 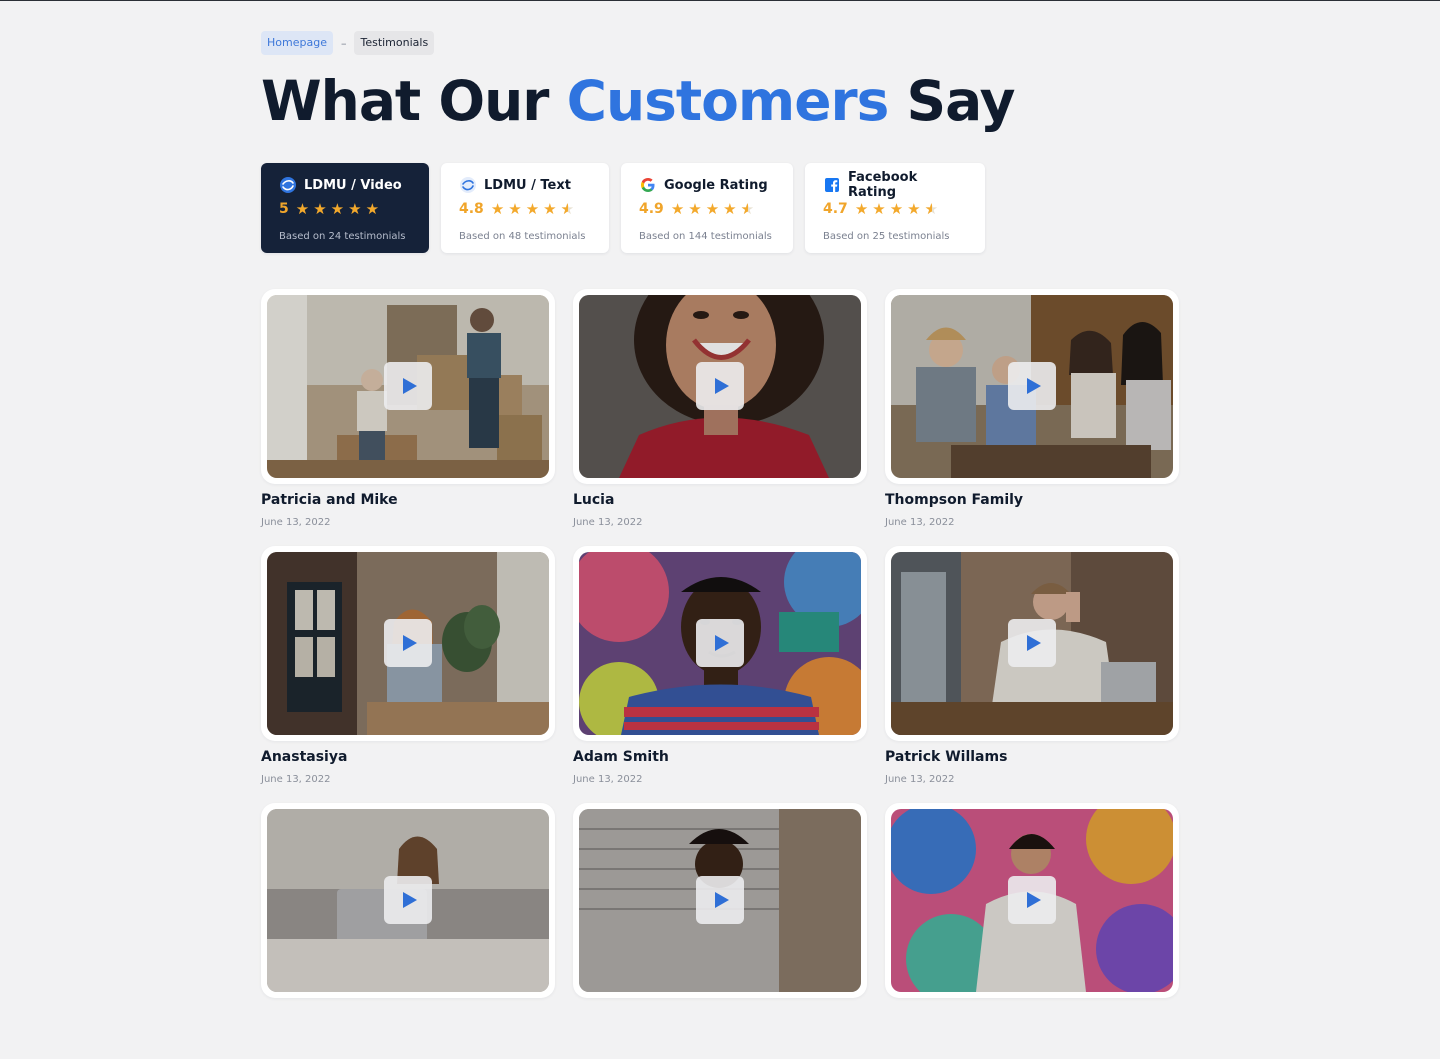 What do you see at coordinates (348, 43) in the screenshot?
I see `breadcrumb: Homepage – Testimonials` at bounding box center [348, 43].